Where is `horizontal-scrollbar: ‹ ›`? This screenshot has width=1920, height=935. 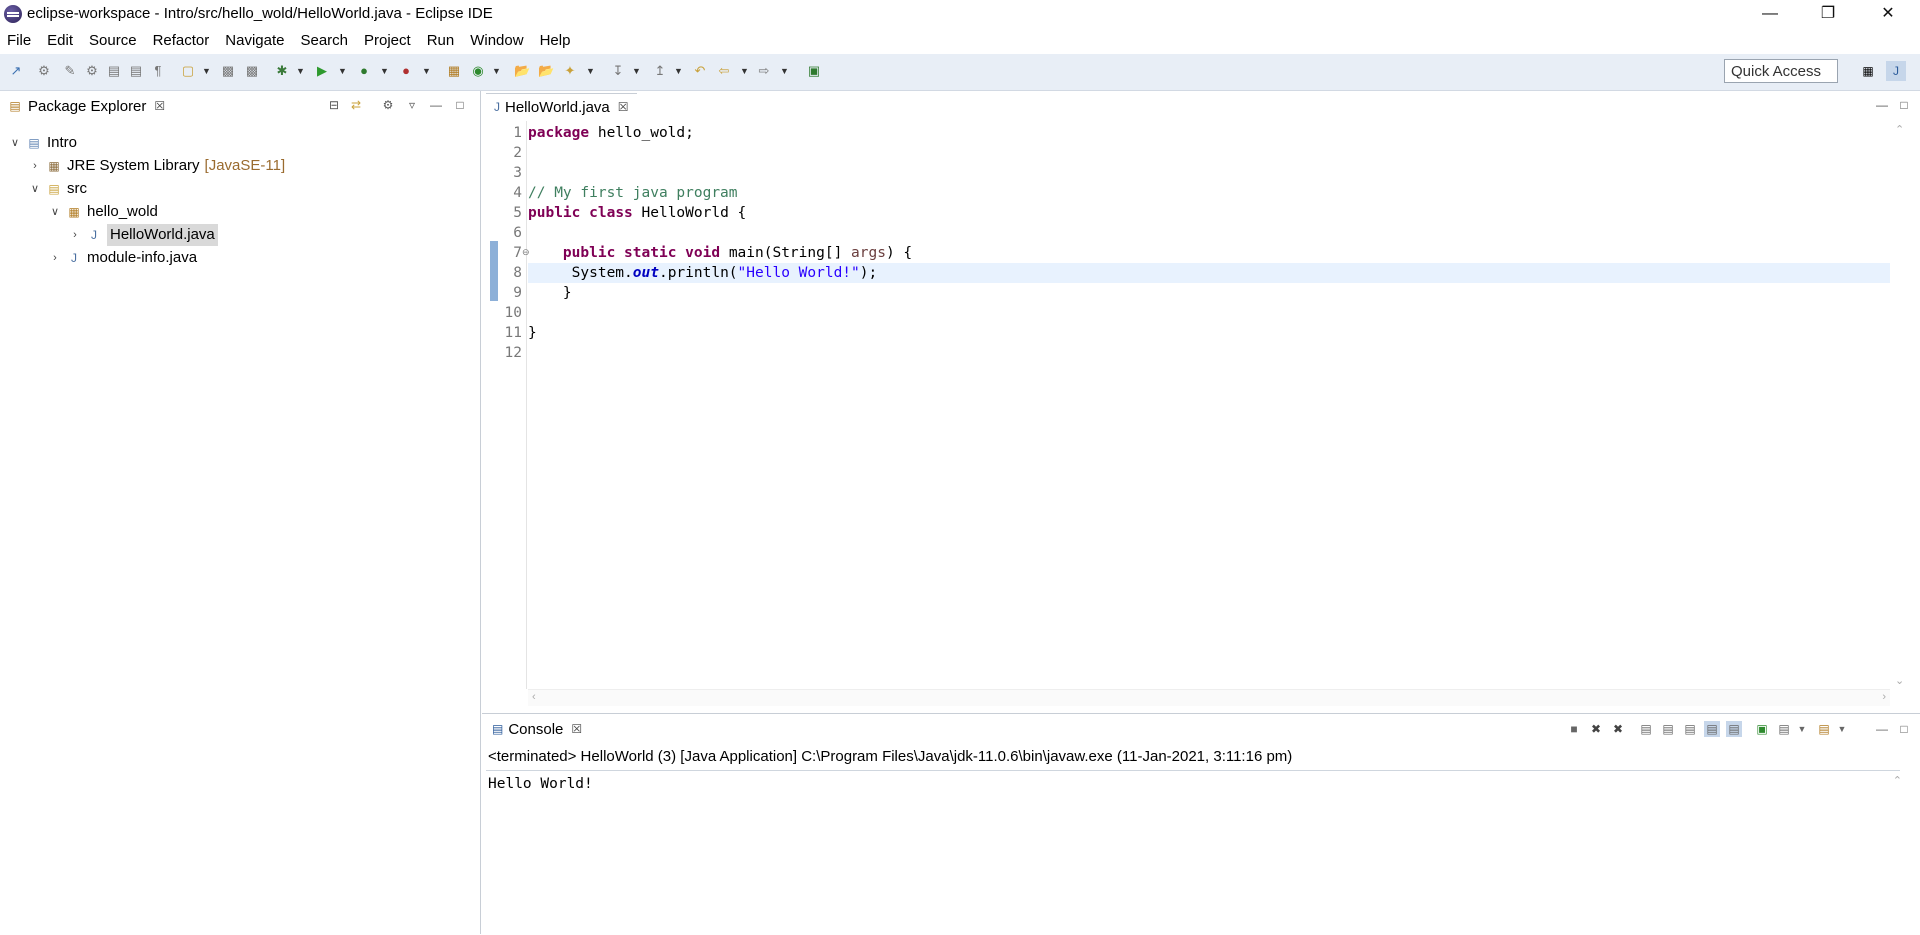
horizontal-scrollbar: ‹ › is located at coordinates (1209, 697).